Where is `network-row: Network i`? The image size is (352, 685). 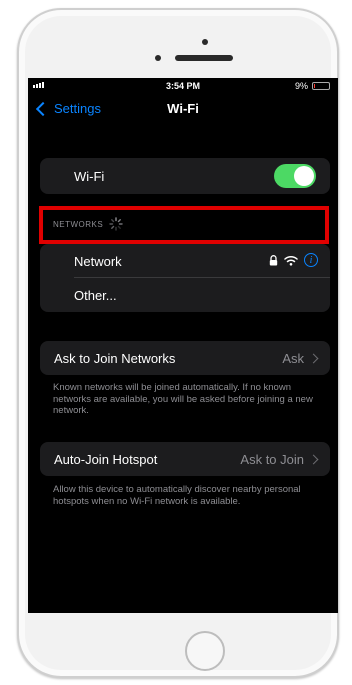 network-row: Network i is located at coordinates (185, 261).